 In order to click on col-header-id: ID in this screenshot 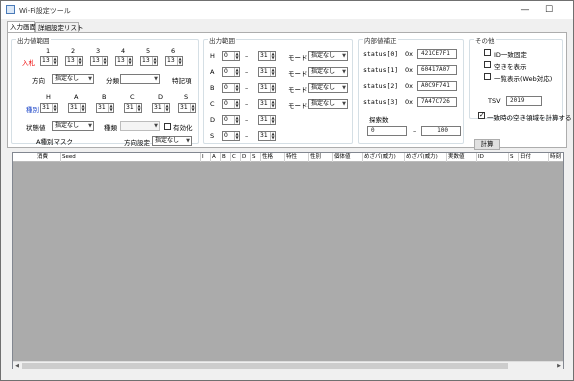, I will do `click(493, 157)`.